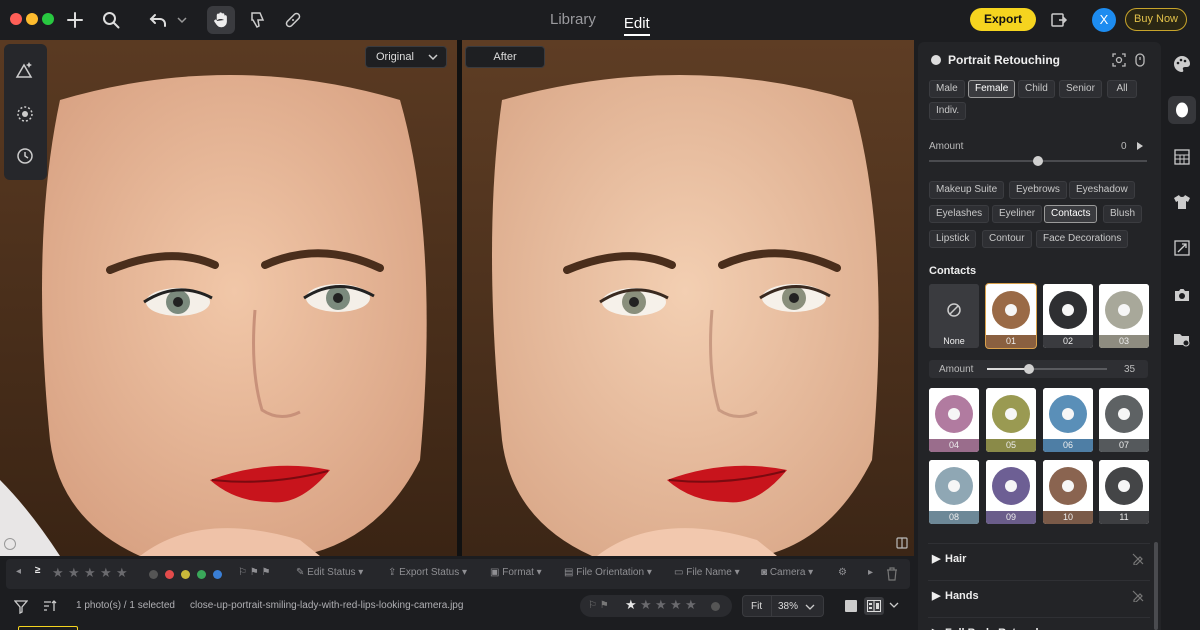  What do you see at coordinates (1011, 420) in the screenshot?
I see `contact-swatch-05: 05` at bounding box center [1011, 420].